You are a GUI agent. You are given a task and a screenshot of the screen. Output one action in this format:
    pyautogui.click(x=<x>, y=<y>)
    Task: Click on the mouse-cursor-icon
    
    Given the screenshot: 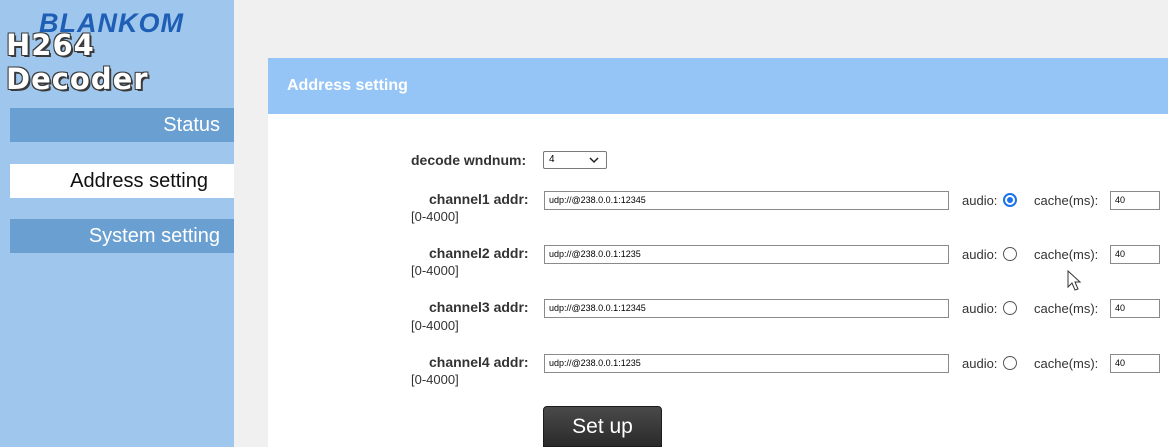 What is the action you would take?
    pyautogui.click(x=1074, y=280)
    